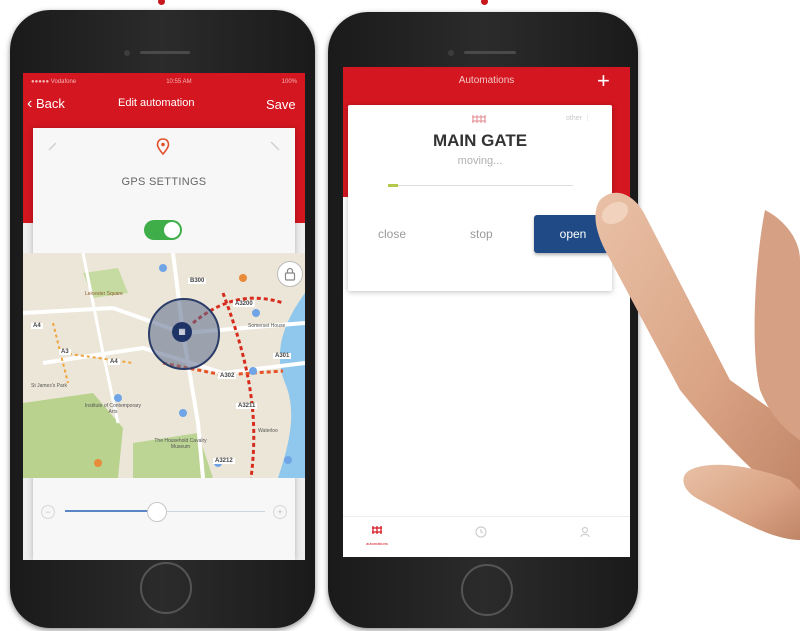 The image size is (800, 631). What do you see at coordinates (282, 356) in the screenshot?
I see `road-label: A301` at bounding box center [282, 356].